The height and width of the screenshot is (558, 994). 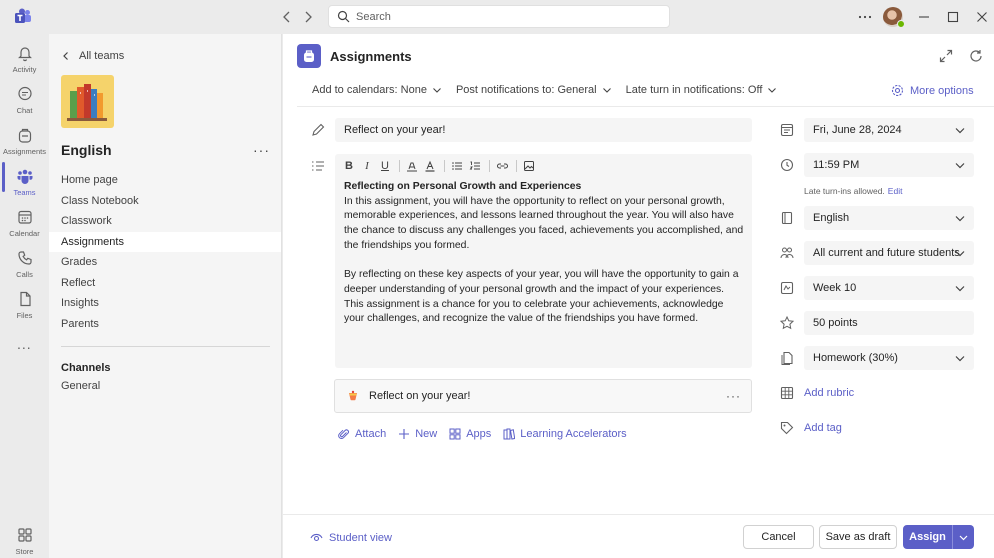 I want to click on search-placeholder: Search, so click(x=373, y=16).